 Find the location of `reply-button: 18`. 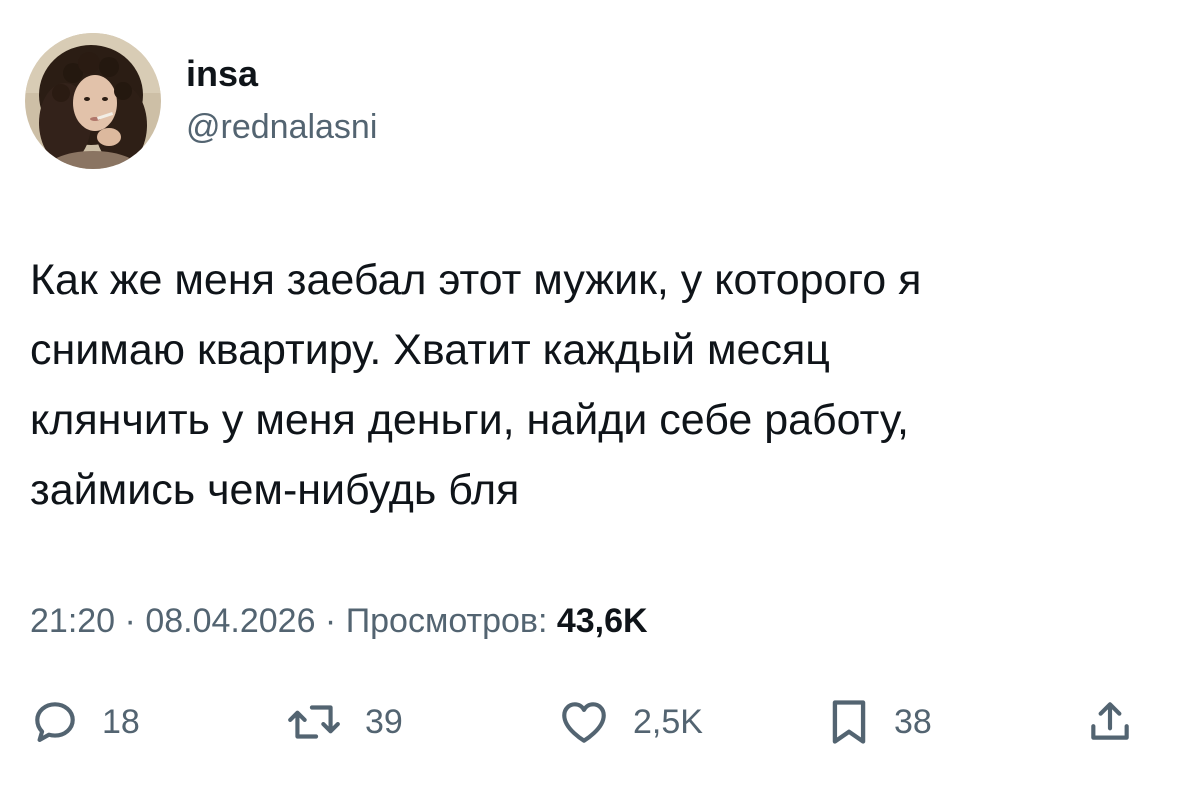

reply-button: 18 is located at coordinates (85, 722).